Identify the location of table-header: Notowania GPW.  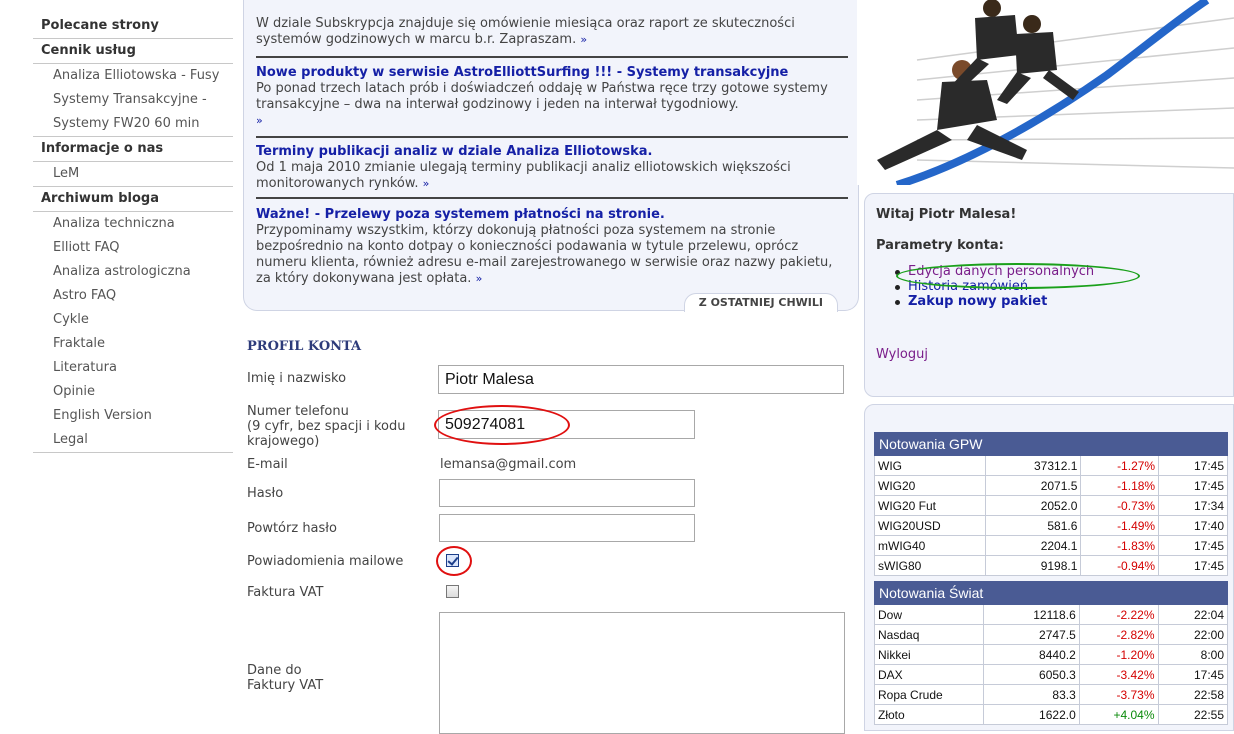
(1051, 444).